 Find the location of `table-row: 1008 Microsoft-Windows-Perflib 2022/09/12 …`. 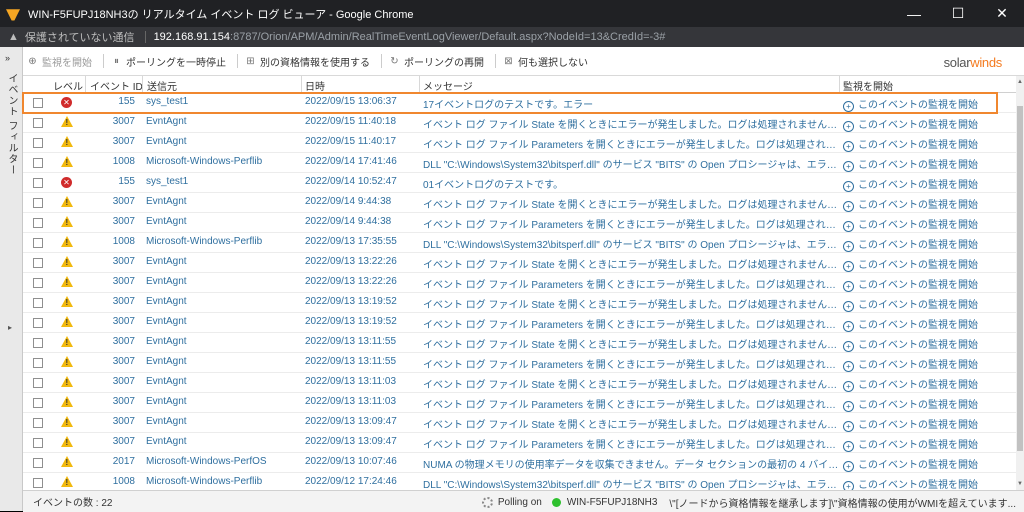

table-row: 1008 Microsoft-Windows-Perflib 2022/09/12 … is located at coordinates (519, 481).